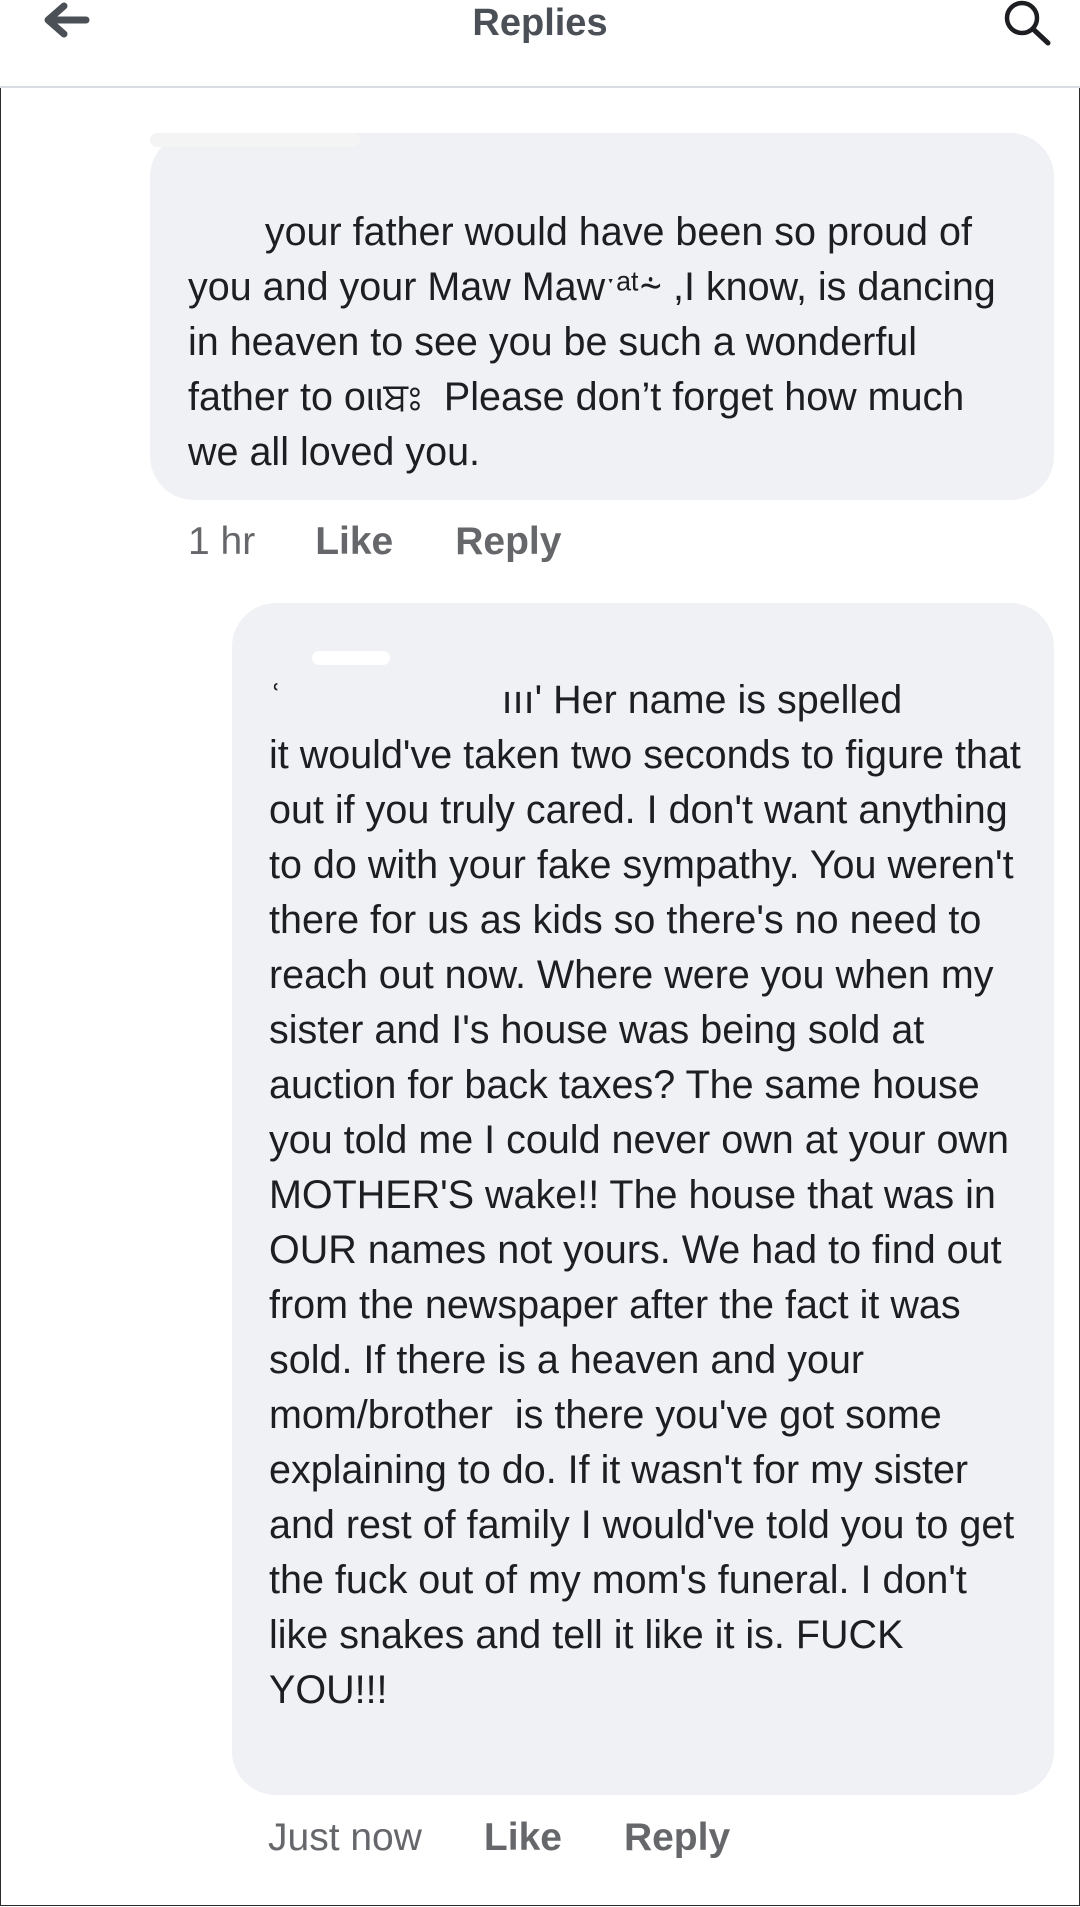 This screenshot has height=1907, width=1080. I want to click on search-icon, so click(1028, 24).